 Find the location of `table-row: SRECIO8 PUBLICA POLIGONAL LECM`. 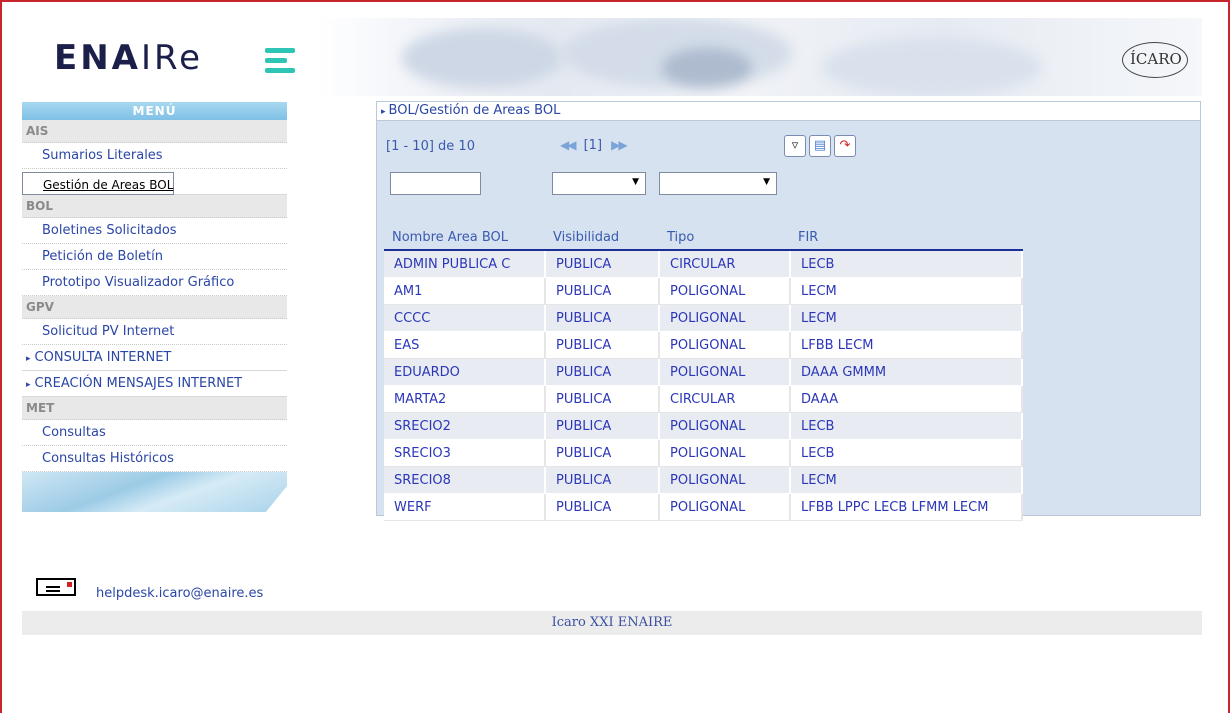

table-row: SRECIO8 PUBLICA POLIGONAL LECM is located at coordinates (703, 480).